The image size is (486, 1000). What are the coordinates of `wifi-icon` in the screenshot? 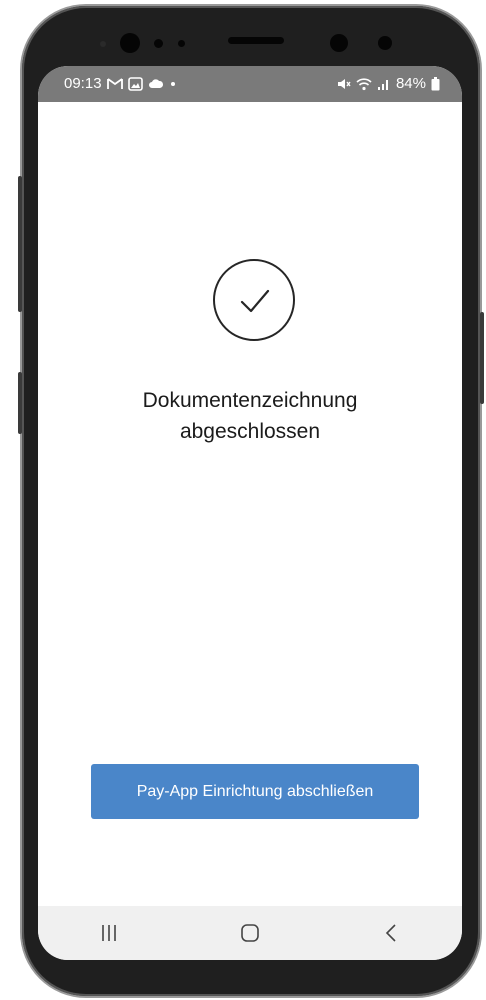 It's located at (364, 83).